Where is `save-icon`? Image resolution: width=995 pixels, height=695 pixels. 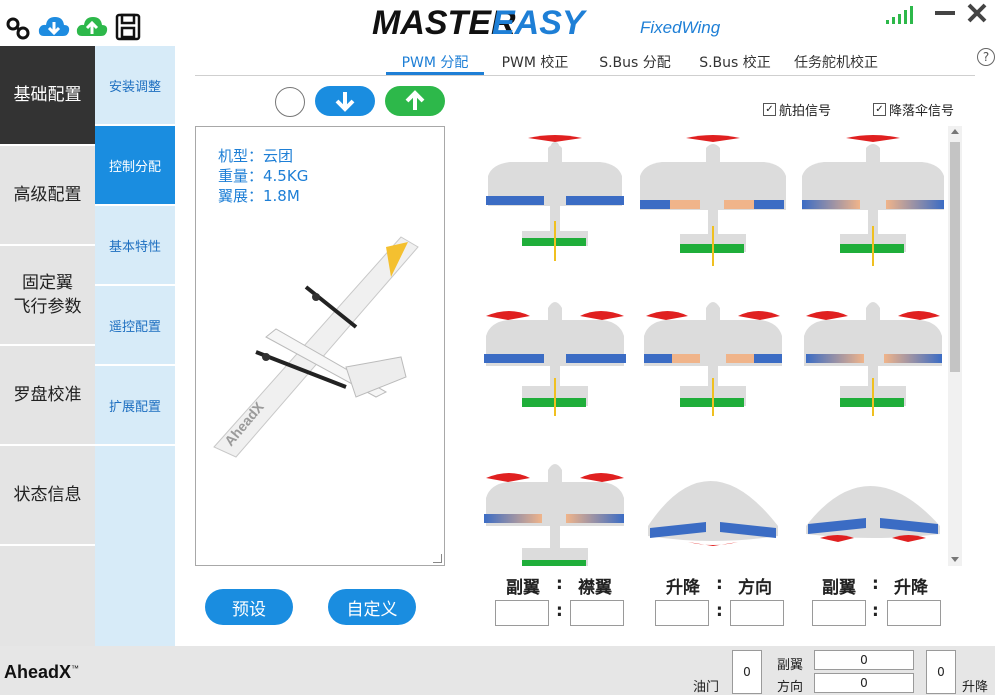
save-icon is located at coordinates (129, 27).